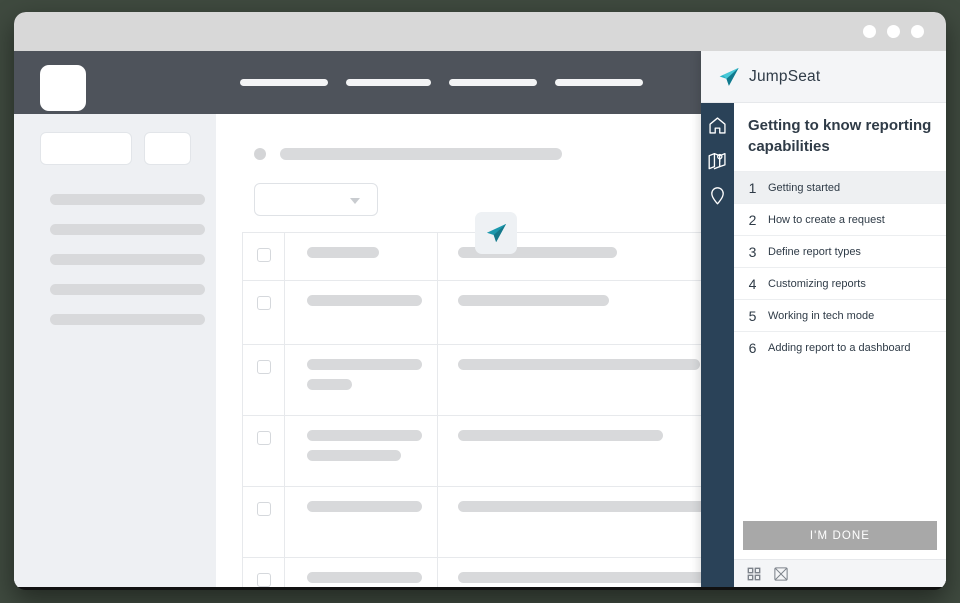 This screenshot has width=960, height=603. I want to click on step-item-6: 6 Adding report to a dashboard, so click(840, 347).